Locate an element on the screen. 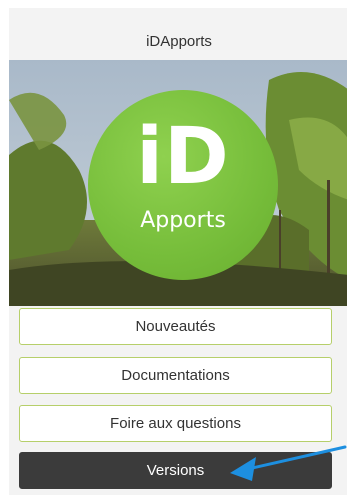 The height and width of the screenshot is (495, 347). nouveautes-button: Nouveautés is located at coordinates (175, 326).